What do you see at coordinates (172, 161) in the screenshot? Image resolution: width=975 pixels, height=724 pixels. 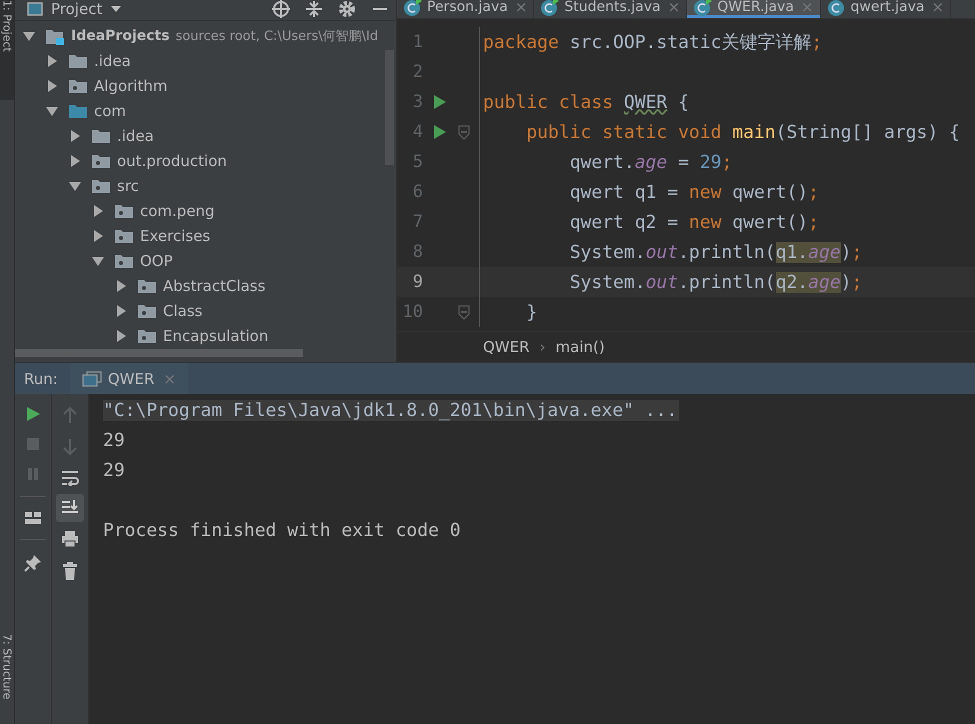 I see `tree-label: out.production` at bounding box center [172, 161].